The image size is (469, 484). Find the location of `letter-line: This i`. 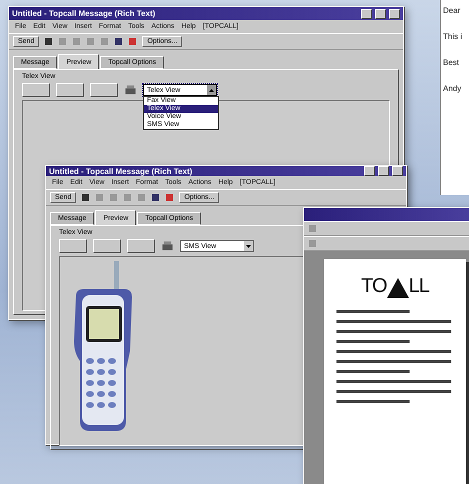

letter-line: This i is located at coordinates (453, 36).